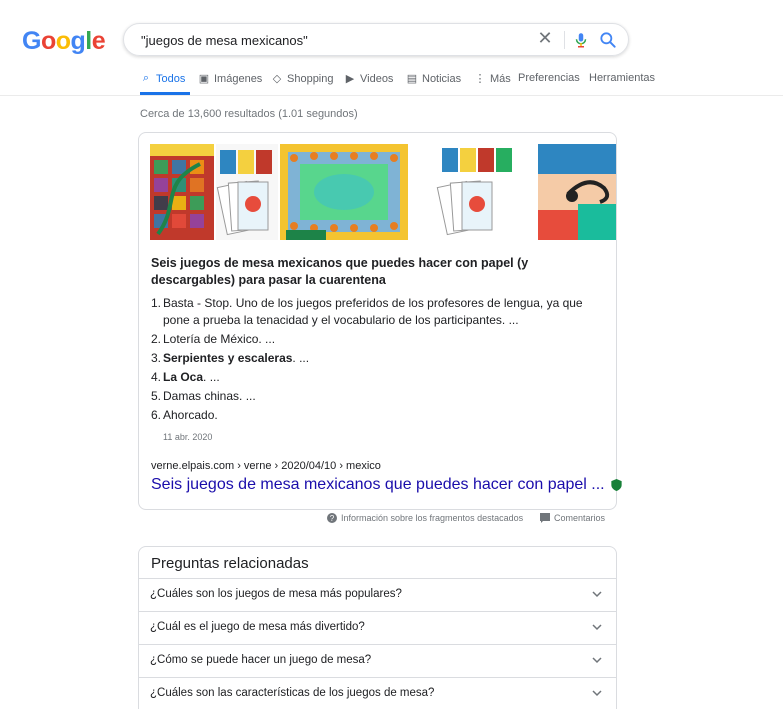 This screenshot has width=783, height=710. I want to click on la-oca-board-image, so click(344, 192).